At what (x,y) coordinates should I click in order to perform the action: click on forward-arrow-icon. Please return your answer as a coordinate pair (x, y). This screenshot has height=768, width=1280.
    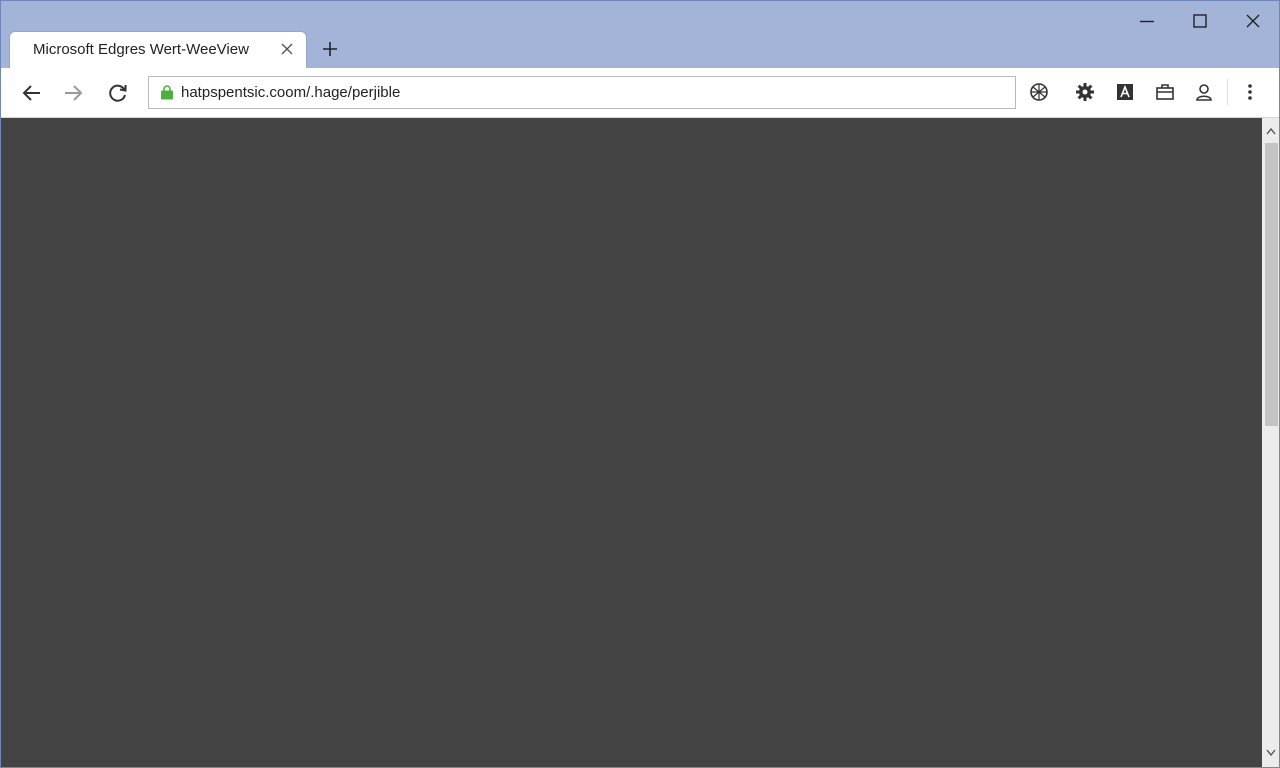
    Looking at the image, I should click on (74, 93).